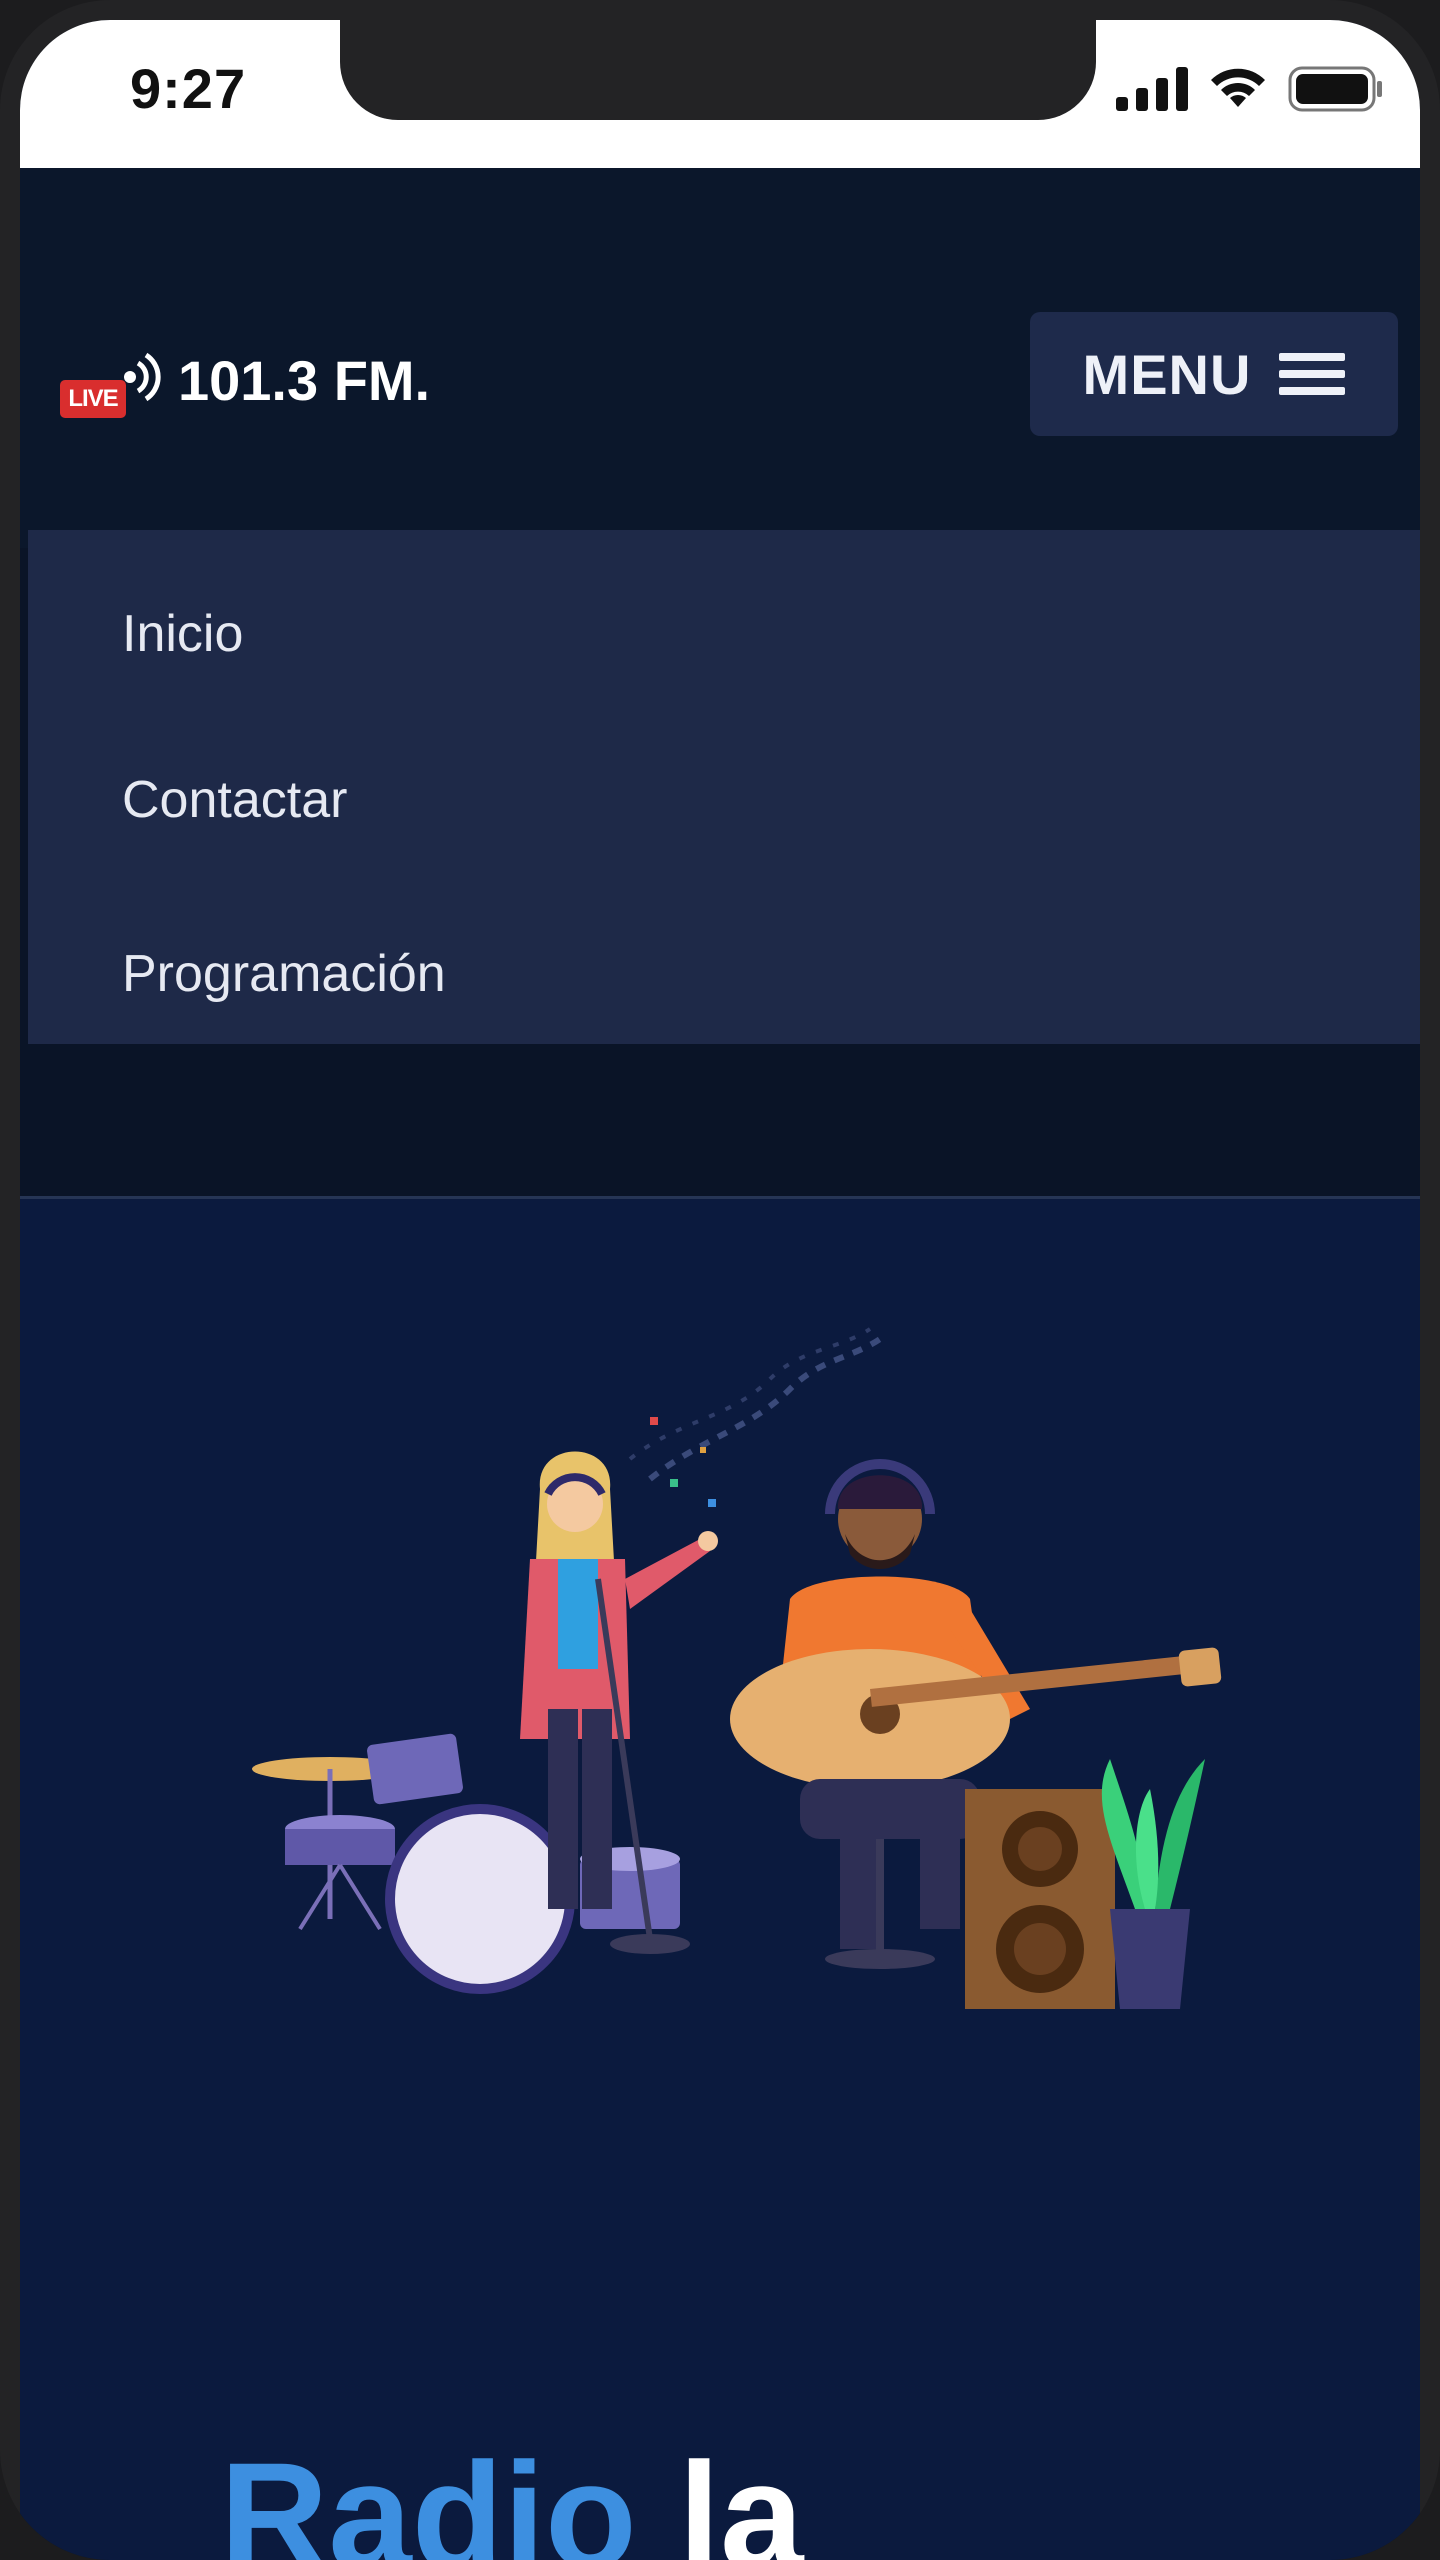  I want to click on cellular-signal-icon, so click(1152, 89).